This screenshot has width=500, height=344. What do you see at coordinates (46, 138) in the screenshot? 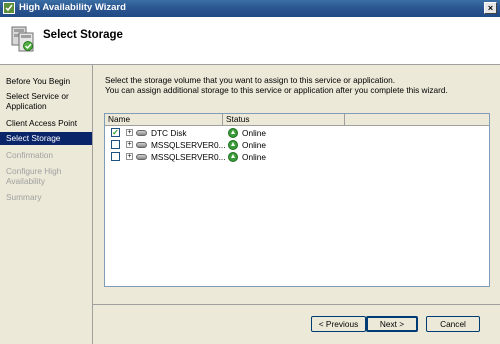
I see `step-select-storage: Select Storage` at bounding box center [46, 138].